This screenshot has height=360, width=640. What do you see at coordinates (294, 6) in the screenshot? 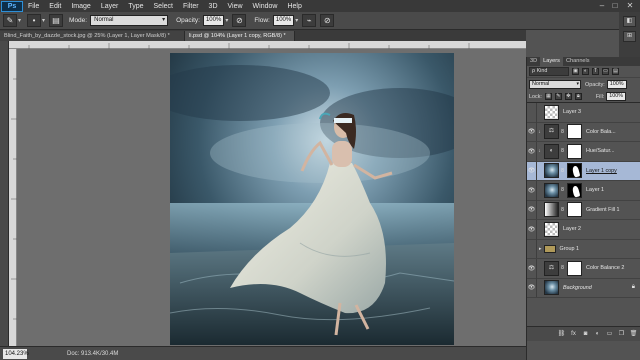
I see `menu-help: Help` at bounding box center [294, 6].